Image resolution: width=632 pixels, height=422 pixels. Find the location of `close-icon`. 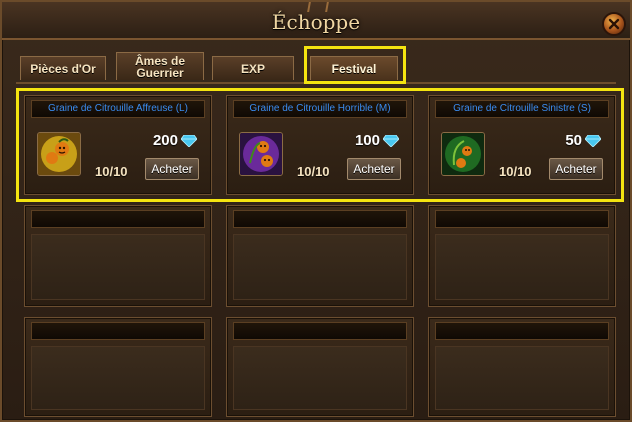

close-icon is located at coordinates (614, 24).